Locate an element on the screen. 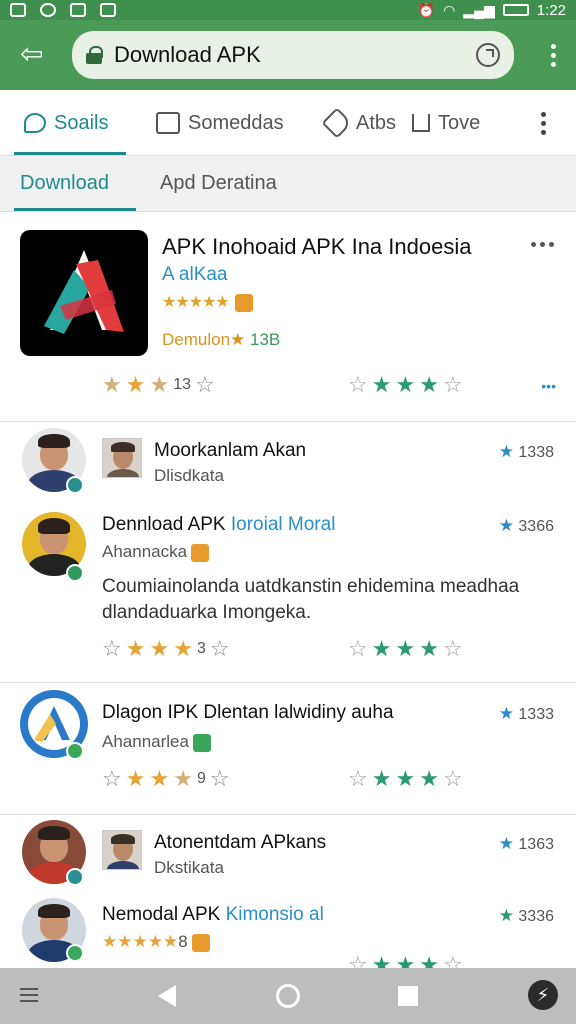 This screenshot has height=1024, width=576. app-developer: A alKaa is located at coordinates (195, 275).